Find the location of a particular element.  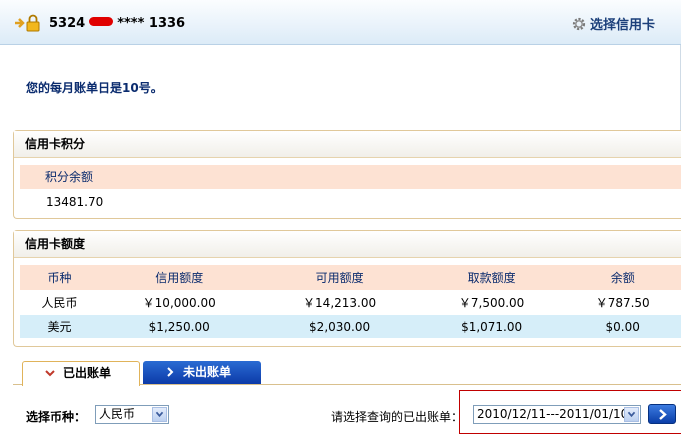

column-header: 余额 is located at coordinates (622, 277).